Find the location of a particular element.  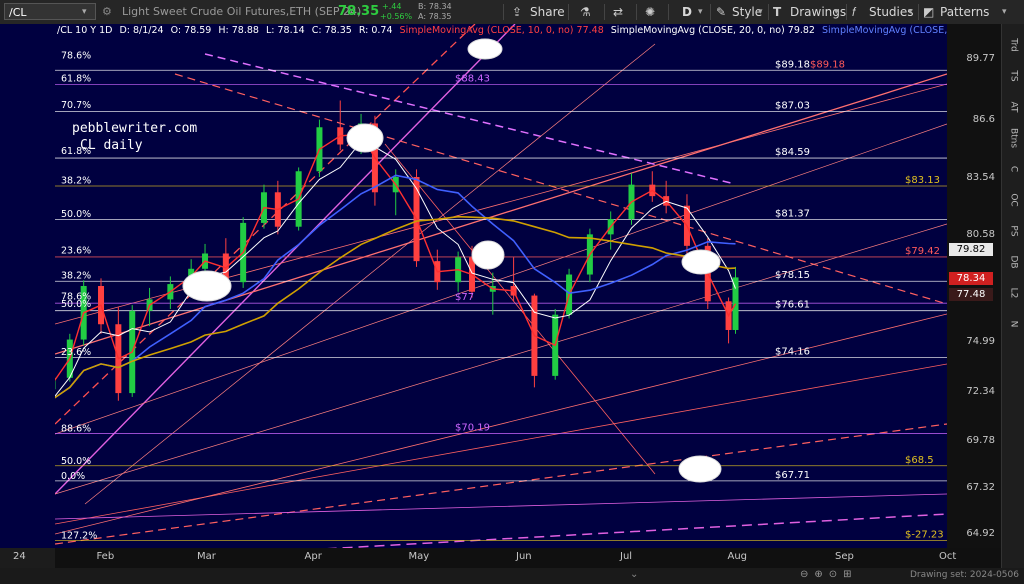

flask-icon: ⚗ is located at coordinates (585, 12).